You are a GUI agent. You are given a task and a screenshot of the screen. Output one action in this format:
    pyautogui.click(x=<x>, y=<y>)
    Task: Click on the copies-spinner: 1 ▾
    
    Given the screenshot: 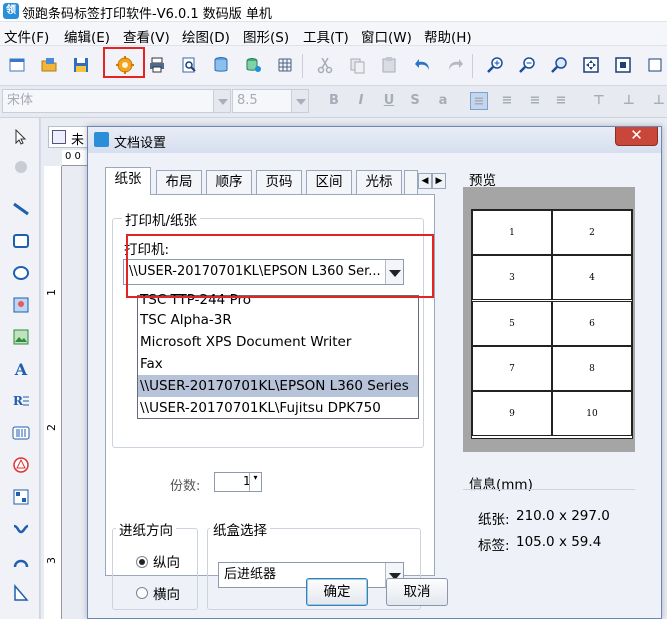 What is the action you would take?
    pyautogui.click(x=238, y=482)
    